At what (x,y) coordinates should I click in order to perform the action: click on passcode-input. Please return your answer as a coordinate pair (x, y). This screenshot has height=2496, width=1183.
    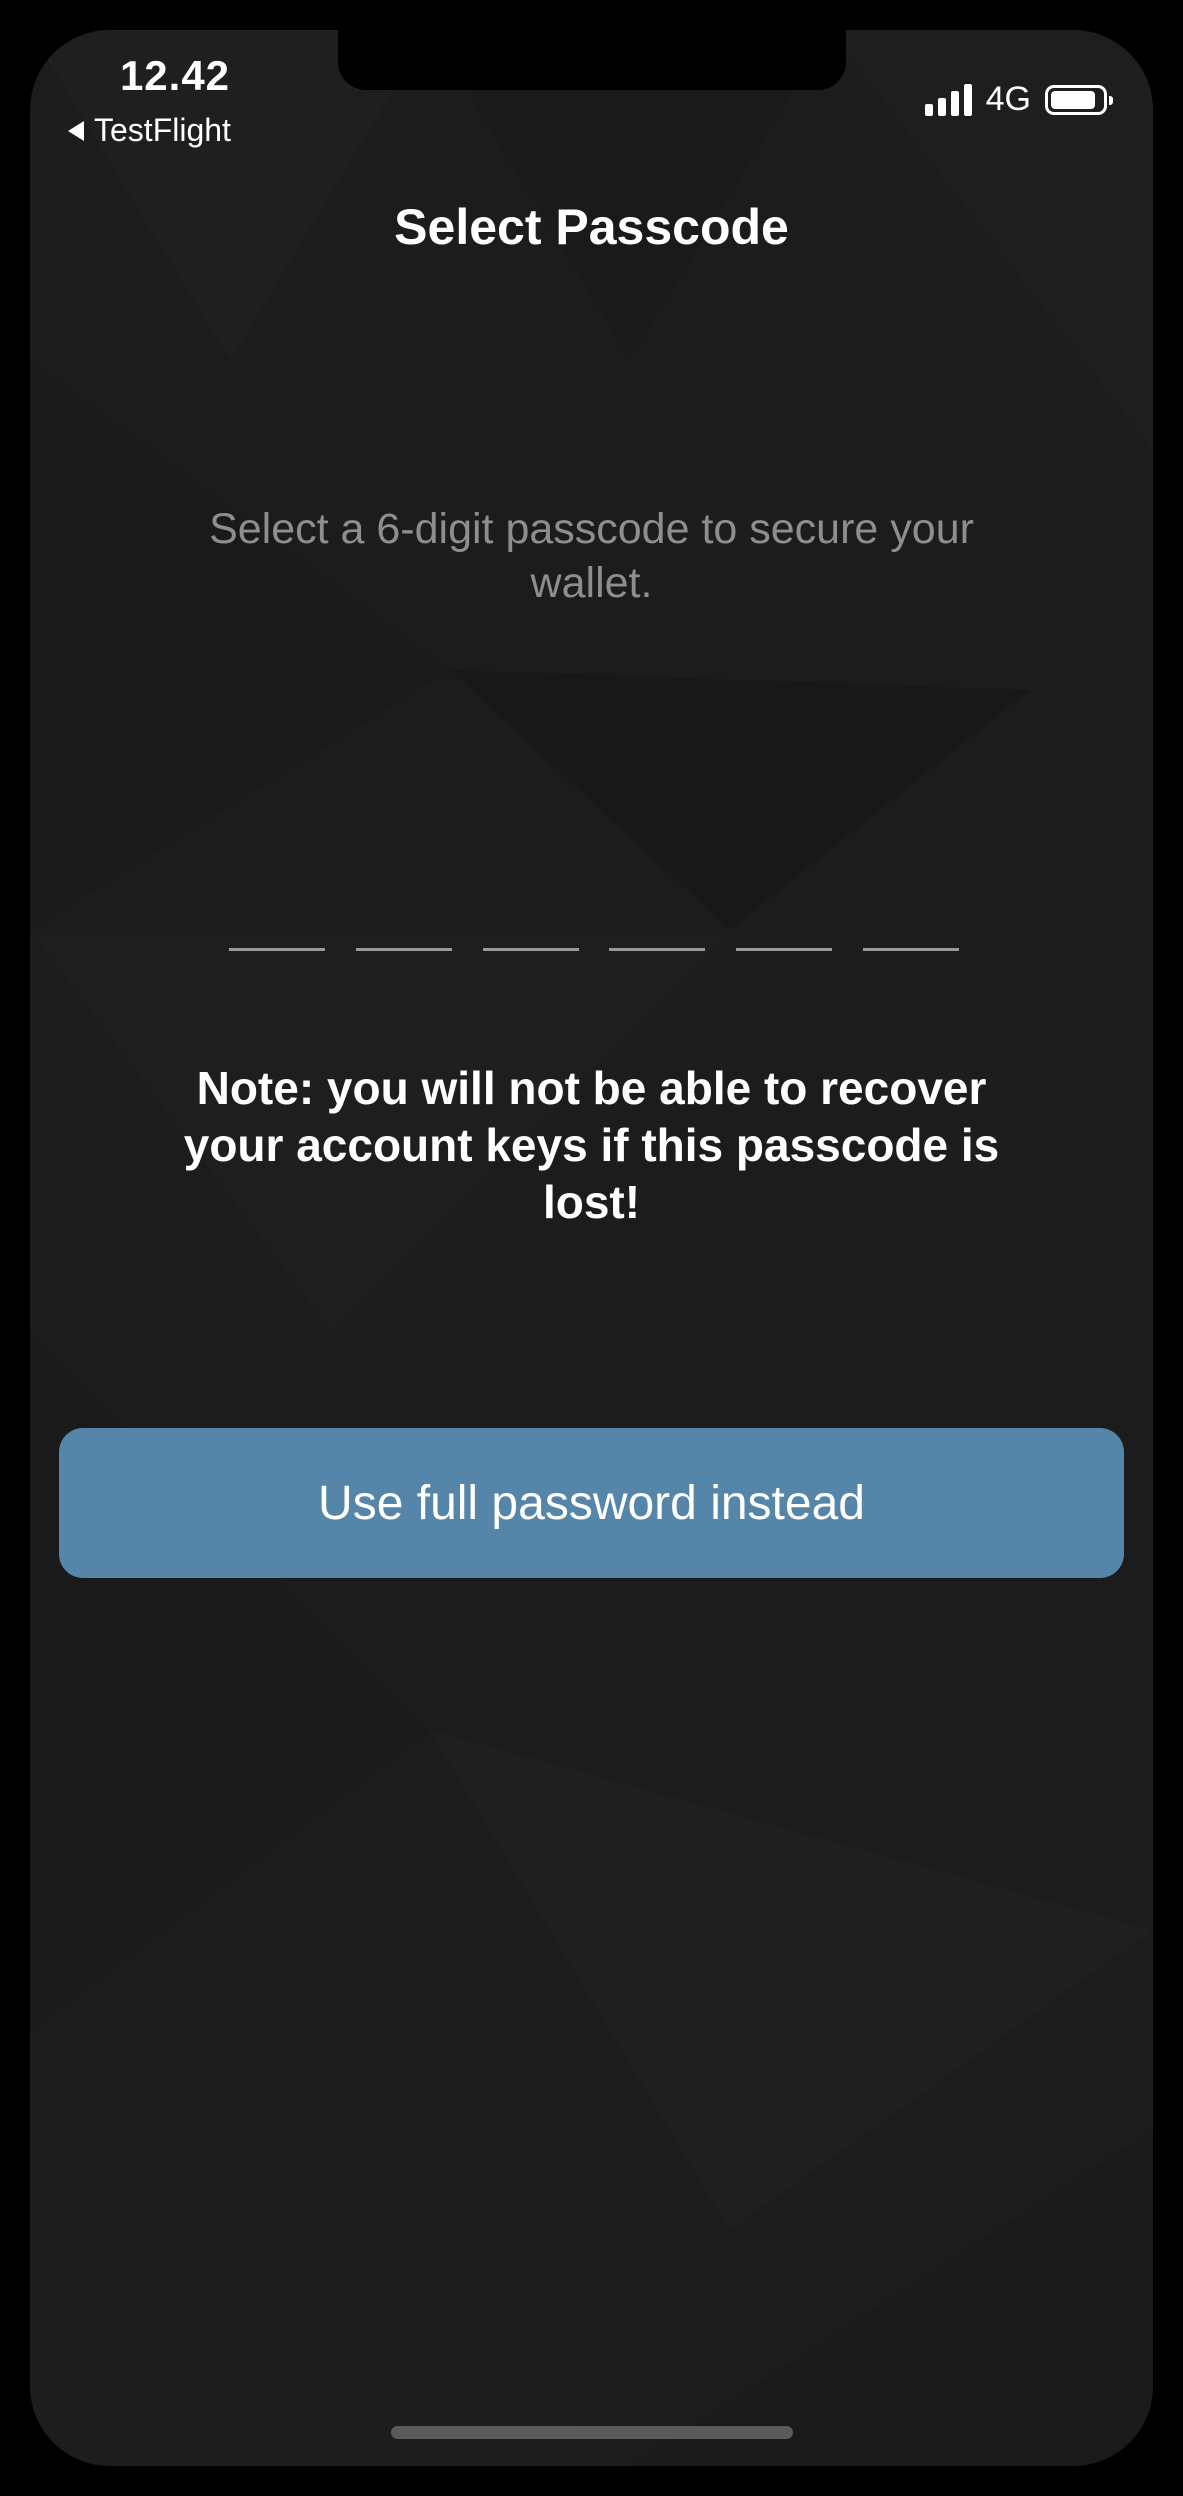
    Looking at the image, I should click on (594, 949).